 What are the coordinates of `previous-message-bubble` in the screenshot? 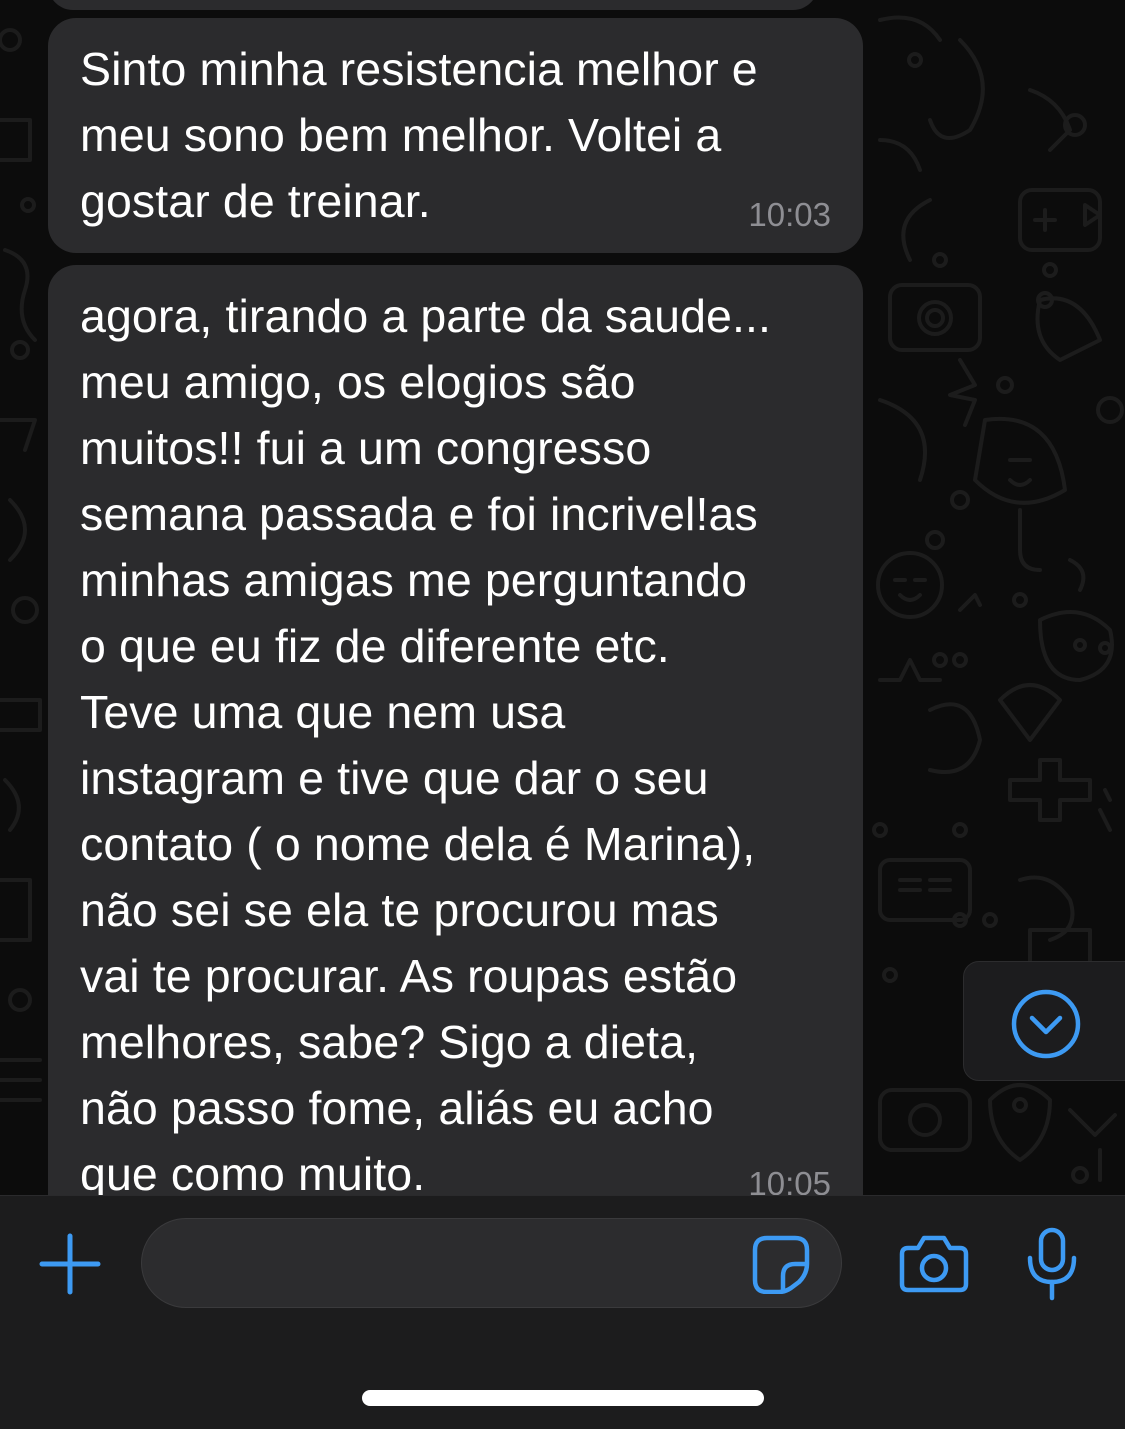 It's located at (433, 5).